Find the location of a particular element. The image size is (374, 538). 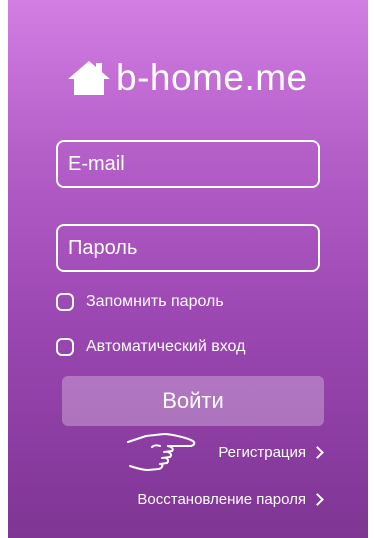

password-field: Пароль is located at coordinates (188, 248).